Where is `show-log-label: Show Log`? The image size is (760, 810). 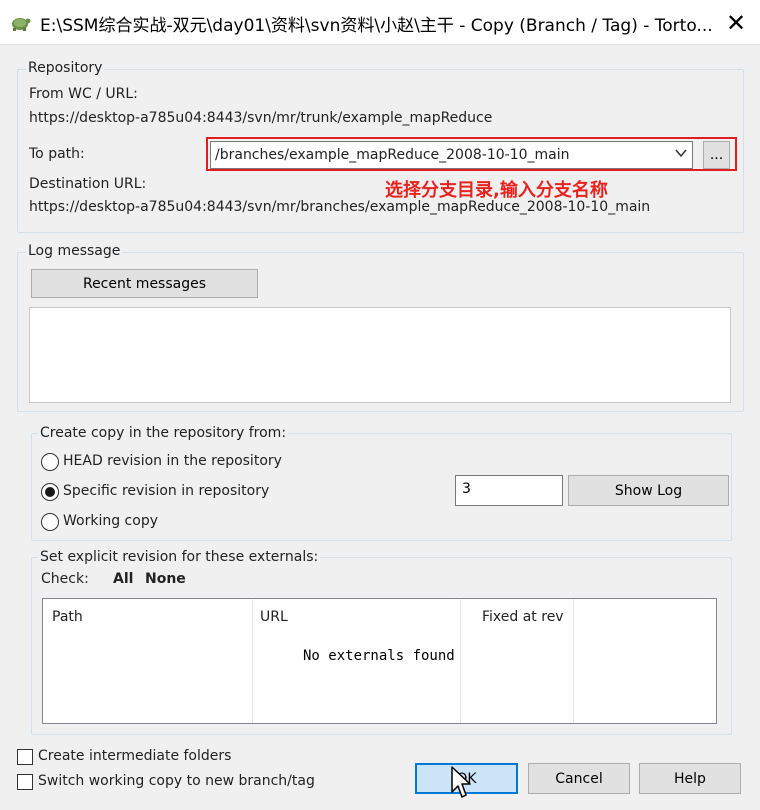 show-log-label: Show Log is located at coordinates (648, 490).